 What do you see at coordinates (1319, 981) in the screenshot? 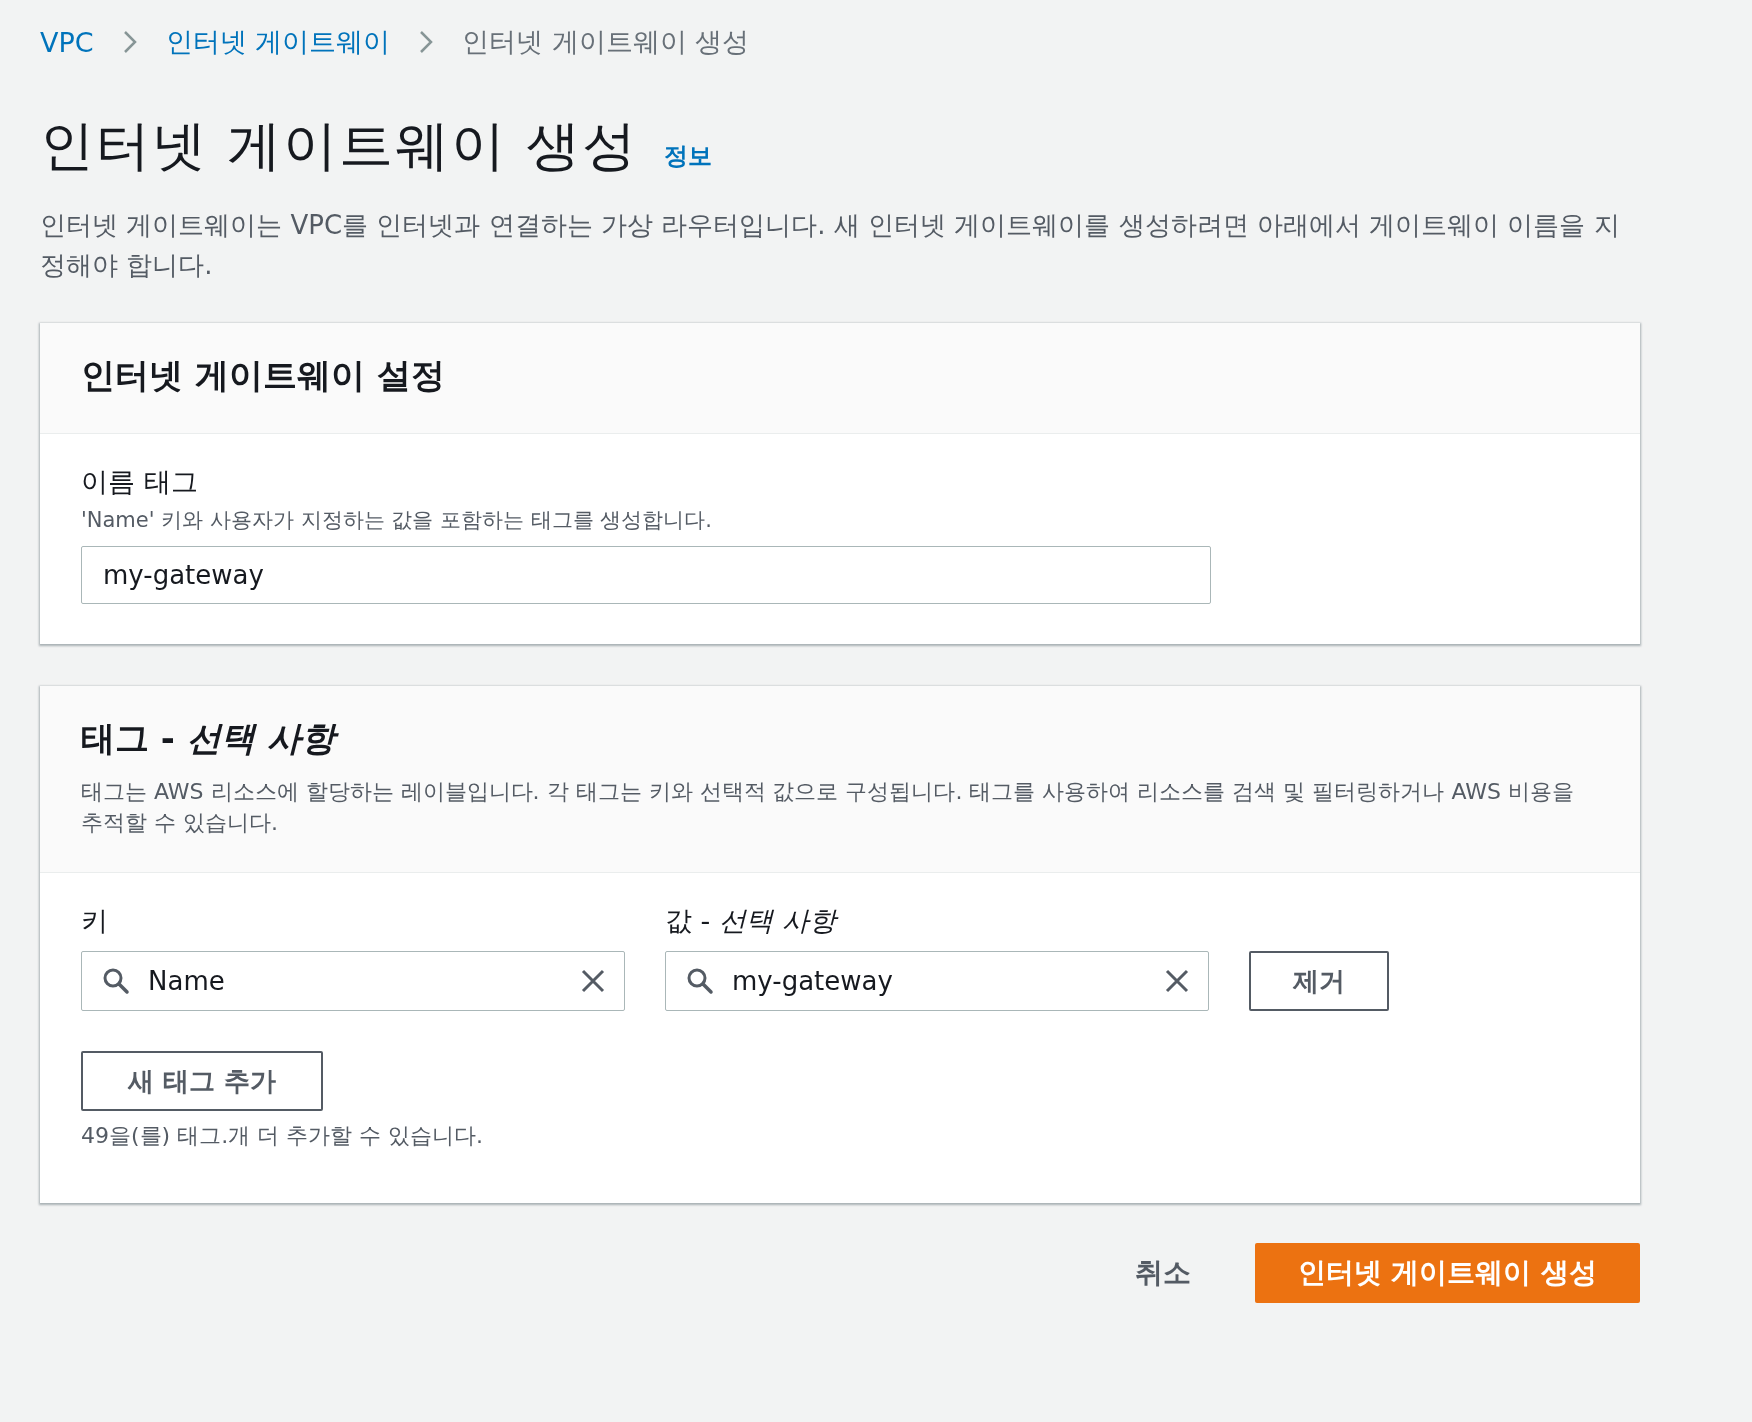
I see `remove-button: 제거` at bounding box center [1319, 981].